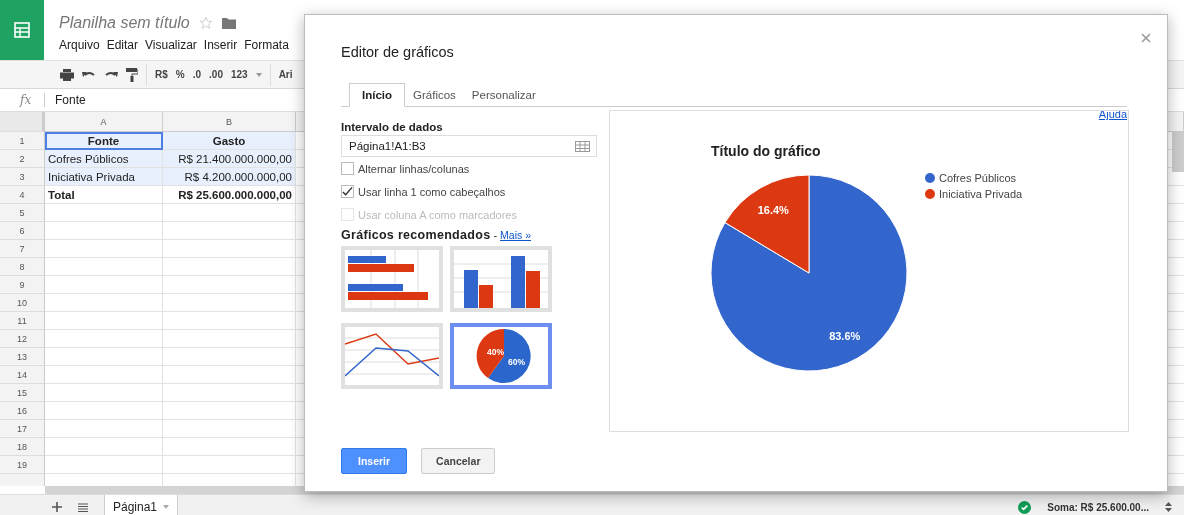 The image size is (1184, 515). Describe the element at coordinates (22, 141) in the screenshot. I see `row-number: 1` at that location.